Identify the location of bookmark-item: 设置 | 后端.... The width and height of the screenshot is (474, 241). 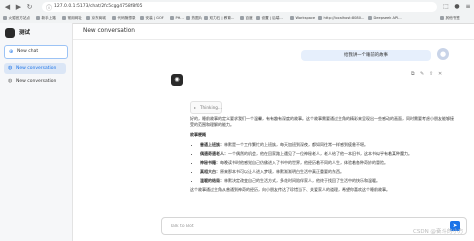
(269, 18).